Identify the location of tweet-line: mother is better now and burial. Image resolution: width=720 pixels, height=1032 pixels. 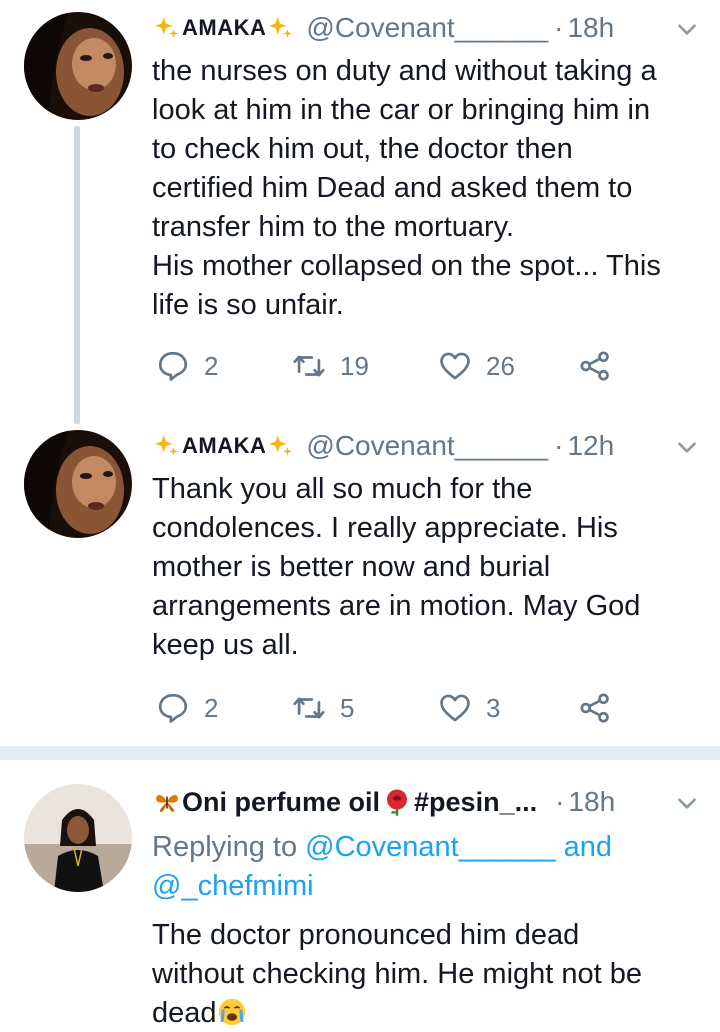
(351, 567).